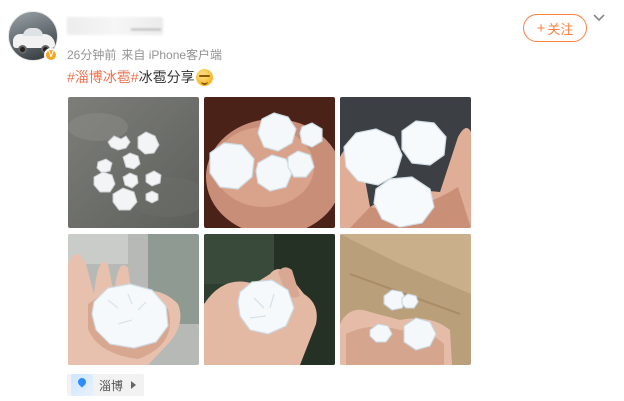 This screenshot has width=624, height=401. I want to click on follow-button: + 关注, so click(555, 28).